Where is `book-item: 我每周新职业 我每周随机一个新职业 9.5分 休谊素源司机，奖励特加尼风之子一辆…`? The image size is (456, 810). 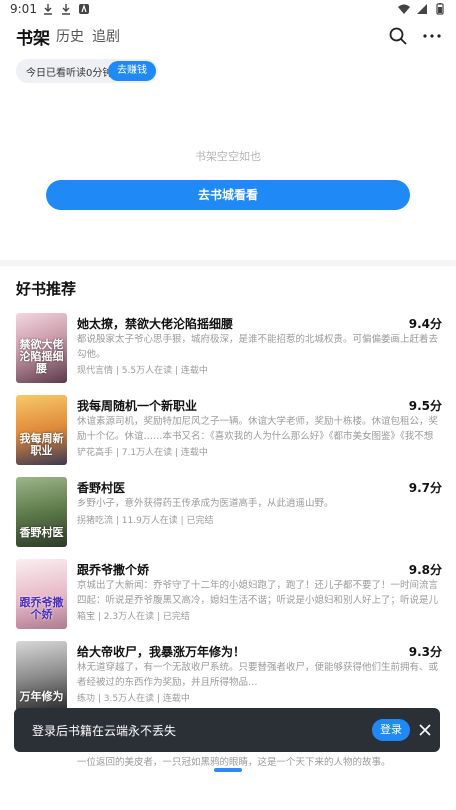 book-item: 我每周新职业 我每周随机一个新职业 9.5分 休谊素源司机，奖励特加尼风之子一辆… is located at coordinates (229, 430).